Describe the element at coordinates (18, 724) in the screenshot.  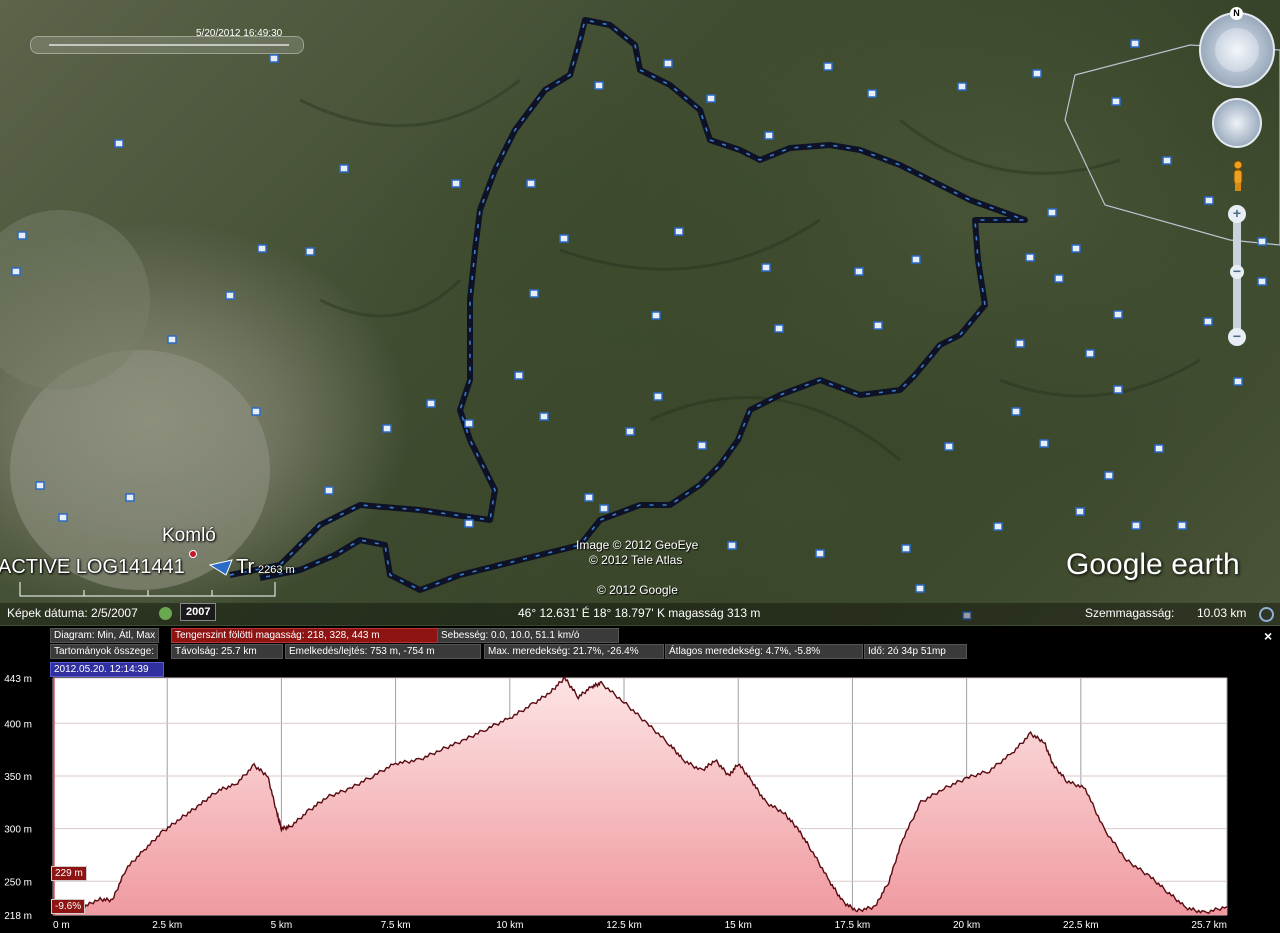
I see `y-tick-label: 400 m` at that location.